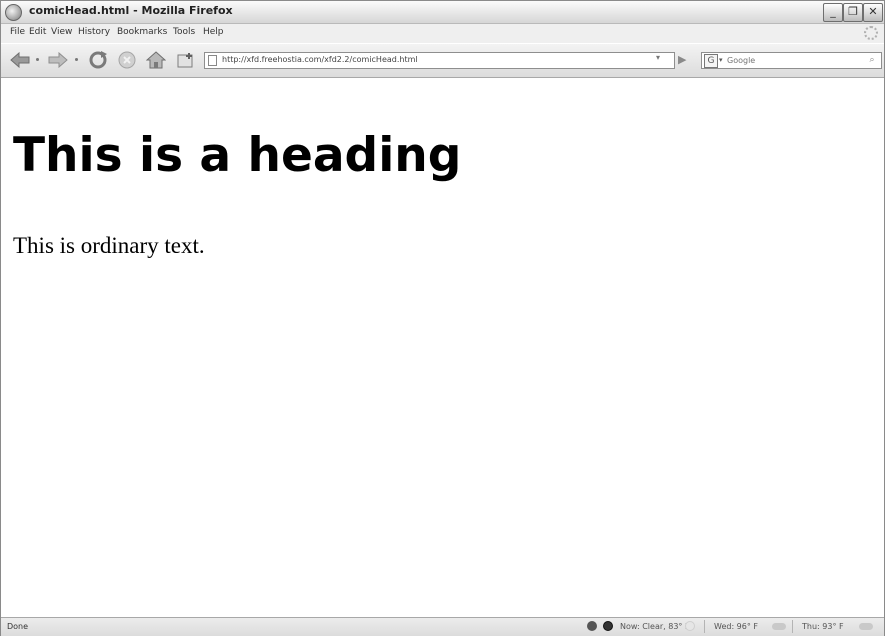 The width and height of the screenshot is (885, 636). What do you see at coordinates (871, 33) in the screenshot?
I see `throbber-icon` at bounding box center [871, 33].